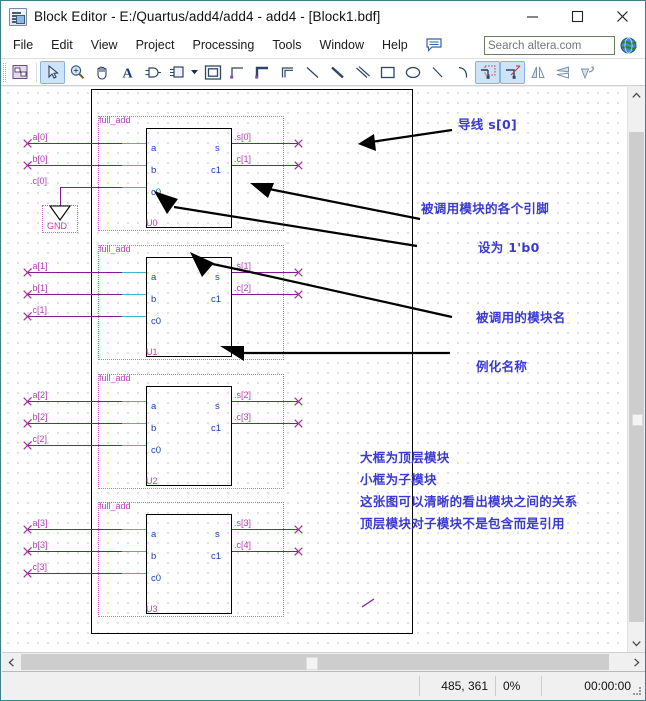 The height and width of the screenshot is (701, 646). What do you see at coordinates (134, 445) in the screenshot?
I see `wire-c2-in-stub` at bounding box center [134, 445].